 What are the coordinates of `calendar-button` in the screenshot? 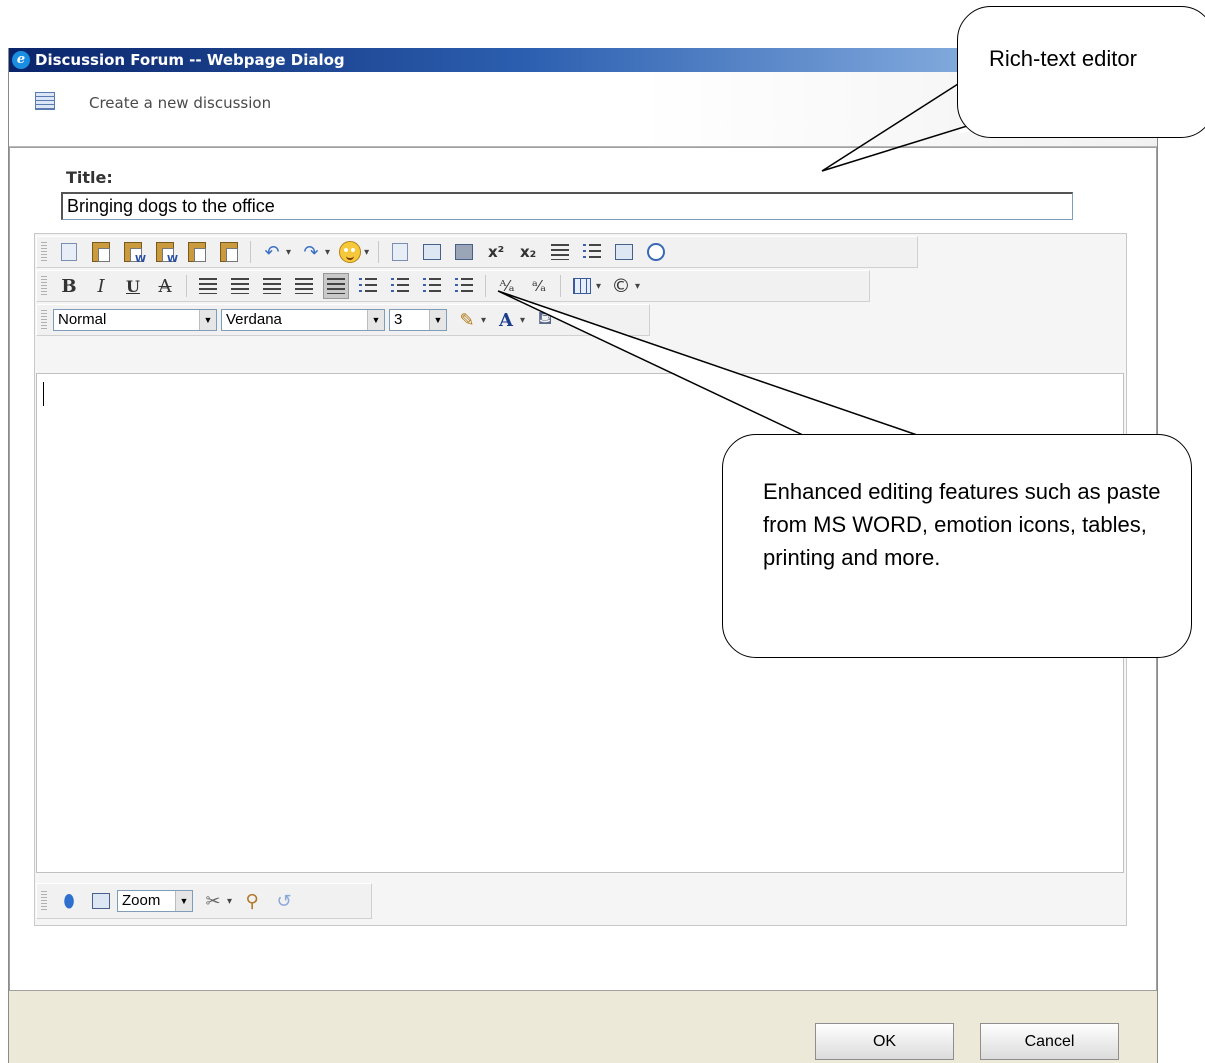 It's located at (624, 252).